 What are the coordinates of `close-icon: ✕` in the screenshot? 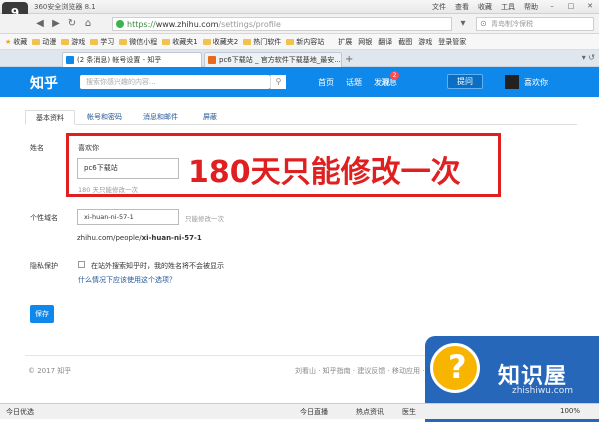 It's located at (590, 7).